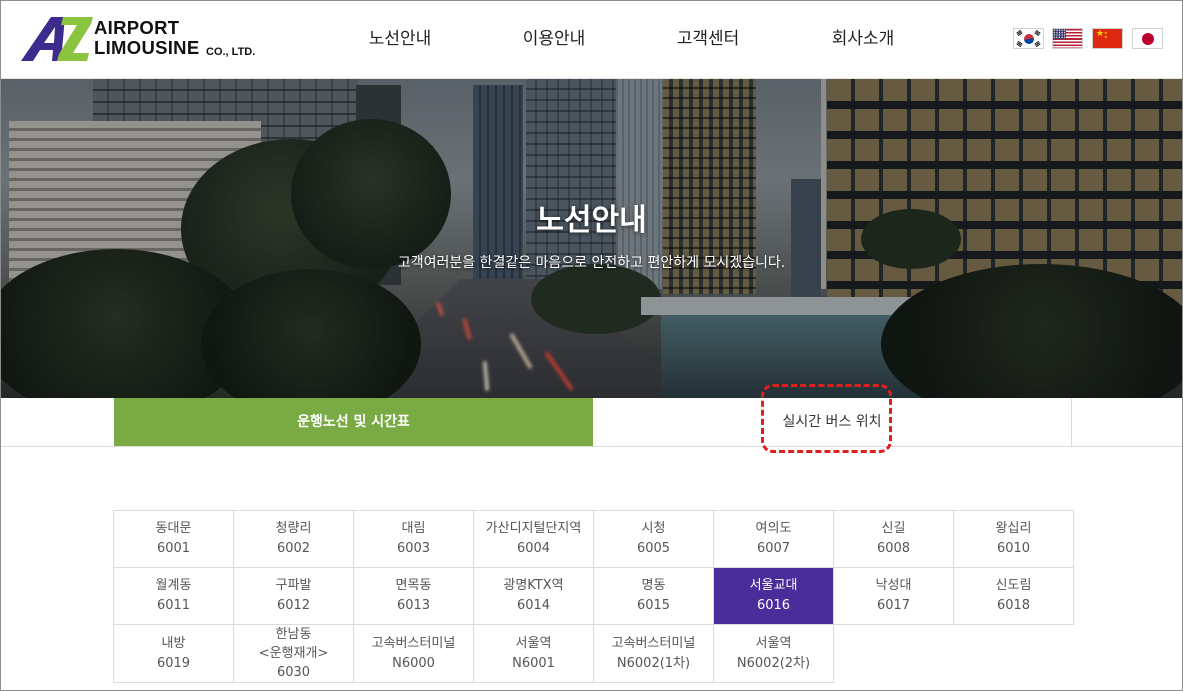  What do you see at coordinates (591, 263) in the screenshot?
I see `page-subtitle: 고객여러분을 한결같은 마음으로 안전하고 편안하게 모시겠습니다.` at bounding box center [591, 263].